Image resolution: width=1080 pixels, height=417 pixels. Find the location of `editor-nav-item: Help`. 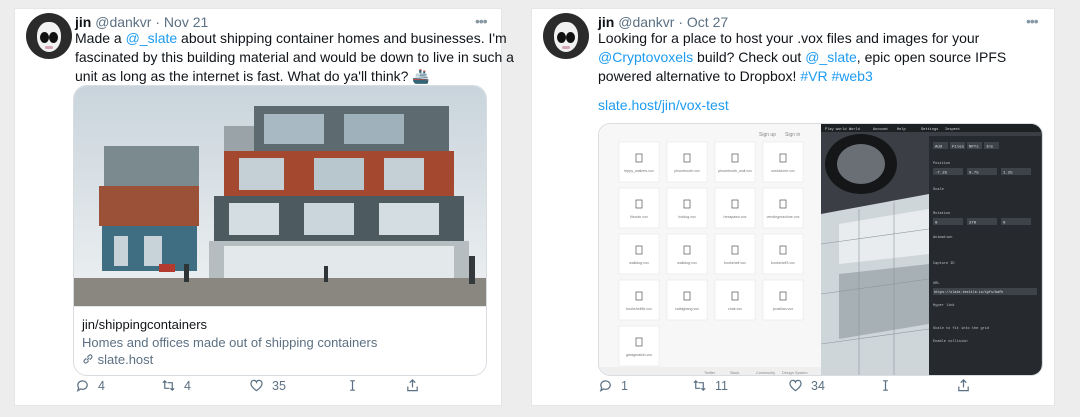

editor-nav-item: Help is located at coordinates (901, 129).